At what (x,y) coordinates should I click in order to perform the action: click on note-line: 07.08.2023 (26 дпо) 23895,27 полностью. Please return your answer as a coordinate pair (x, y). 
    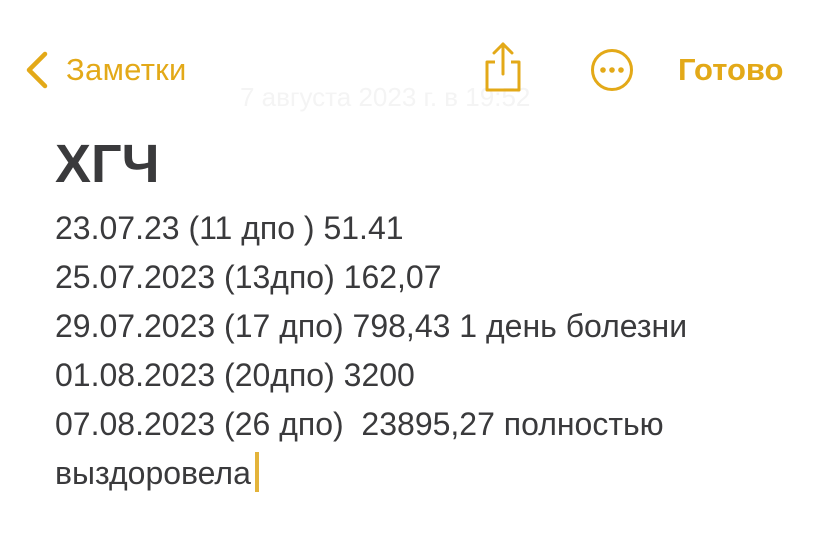
    Looking at the image, I should click on (359, 424).